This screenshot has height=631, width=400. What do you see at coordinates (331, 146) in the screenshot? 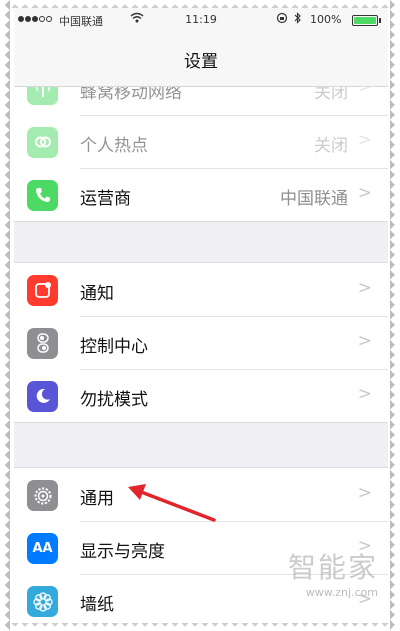
I see `settings-row-value: 关闭` at bounding box center [331, 146].